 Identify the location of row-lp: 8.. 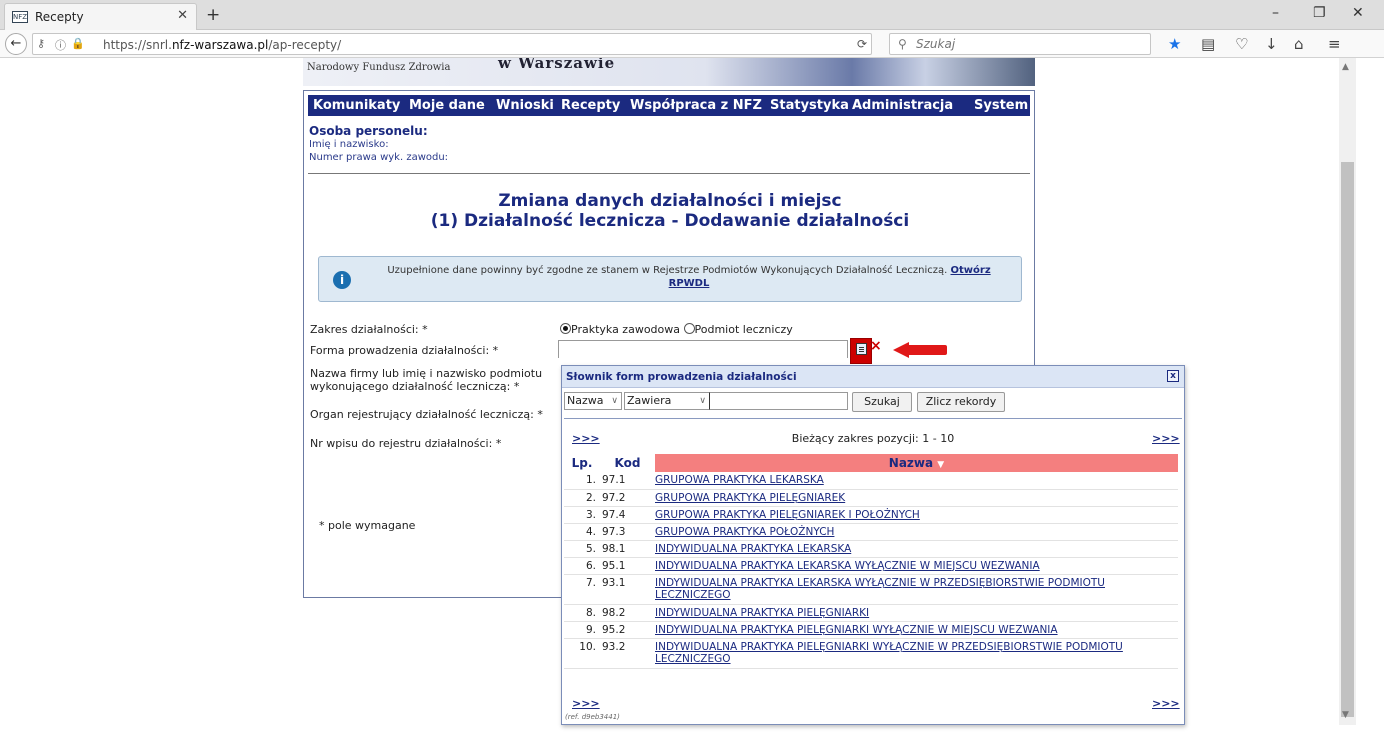
(582, 613).